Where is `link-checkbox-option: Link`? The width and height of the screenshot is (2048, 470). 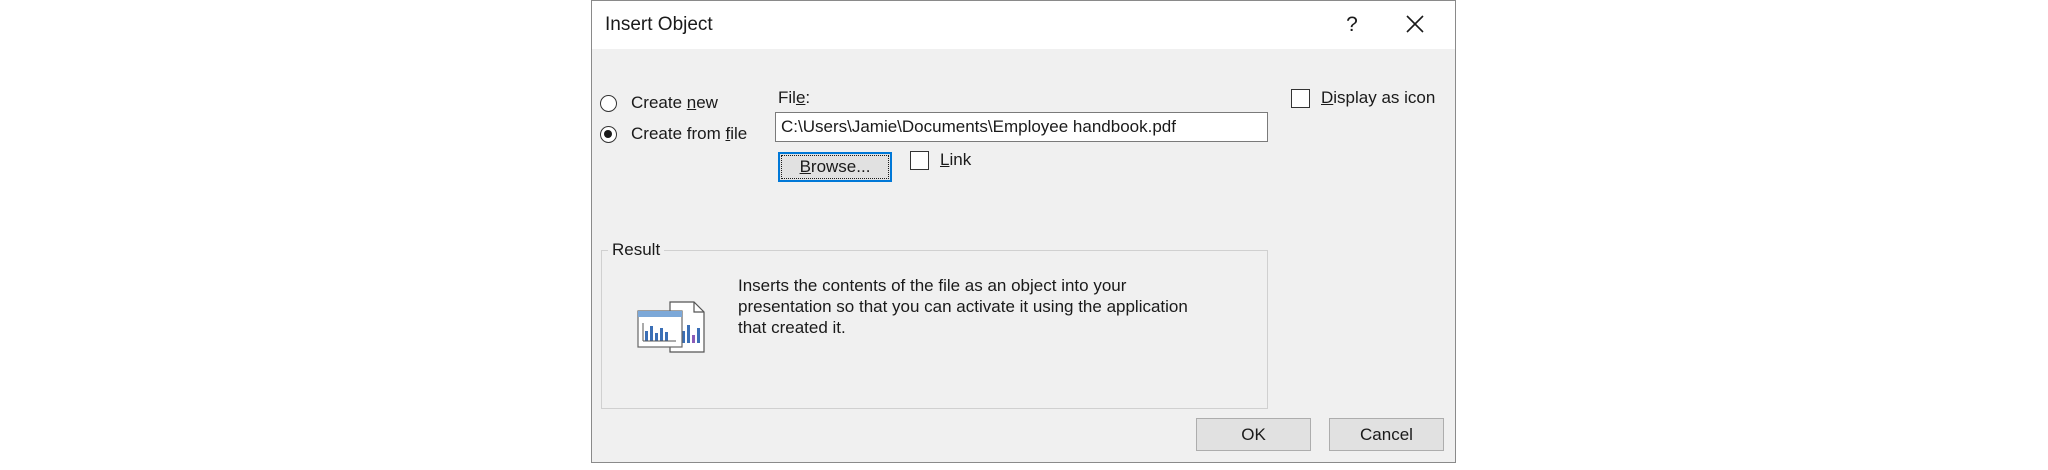 link-checkbox-option: Link is located at coordinates (940, 160).